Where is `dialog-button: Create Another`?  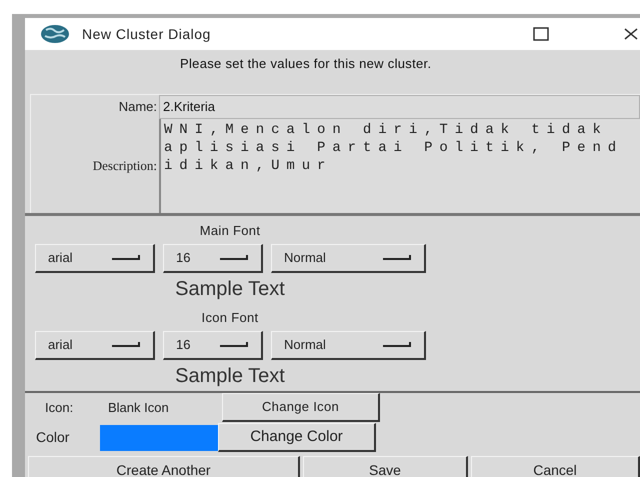
dialog-button: Create Another is located at coordinates (164, 466).